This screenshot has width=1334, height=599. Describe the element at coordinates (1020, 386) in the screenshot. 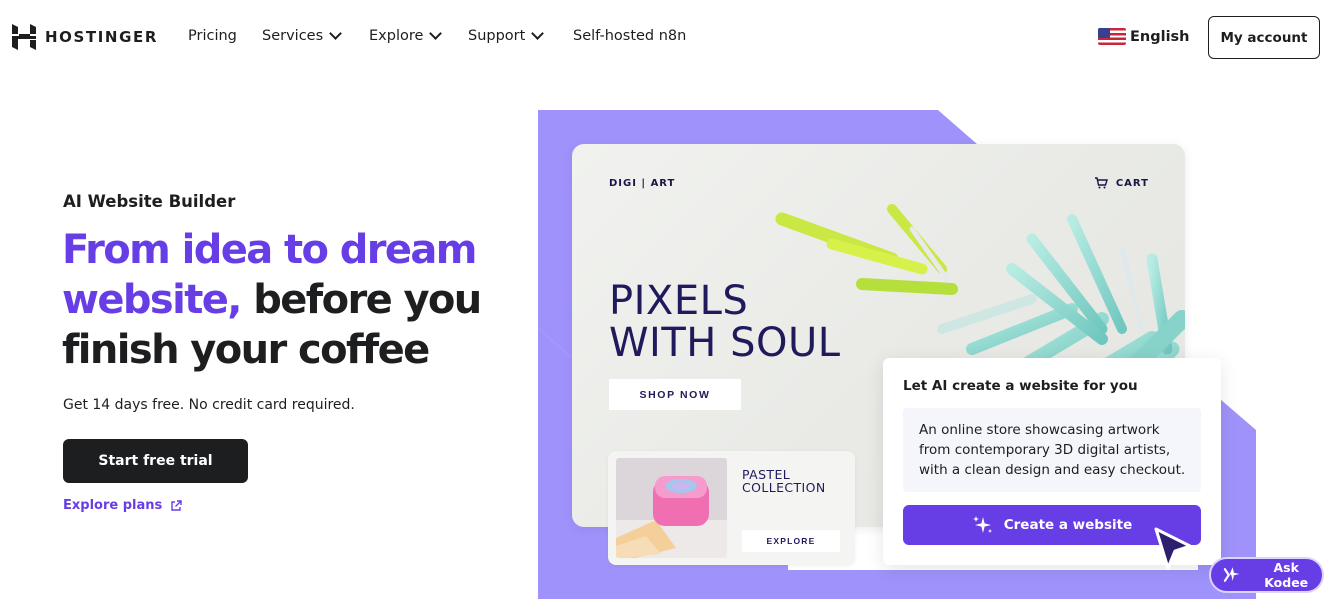

I see `ai-card-title: Let AI create a website for you` at that location.